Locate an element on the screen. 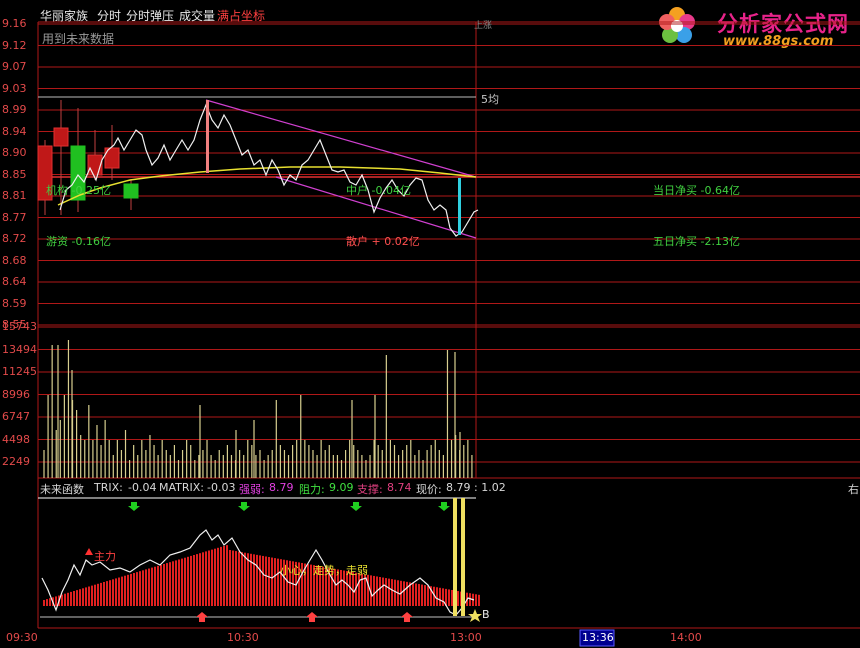 The image size is (860, 648). price-axis-label: 8.72 is located at coordinates (14, 238).